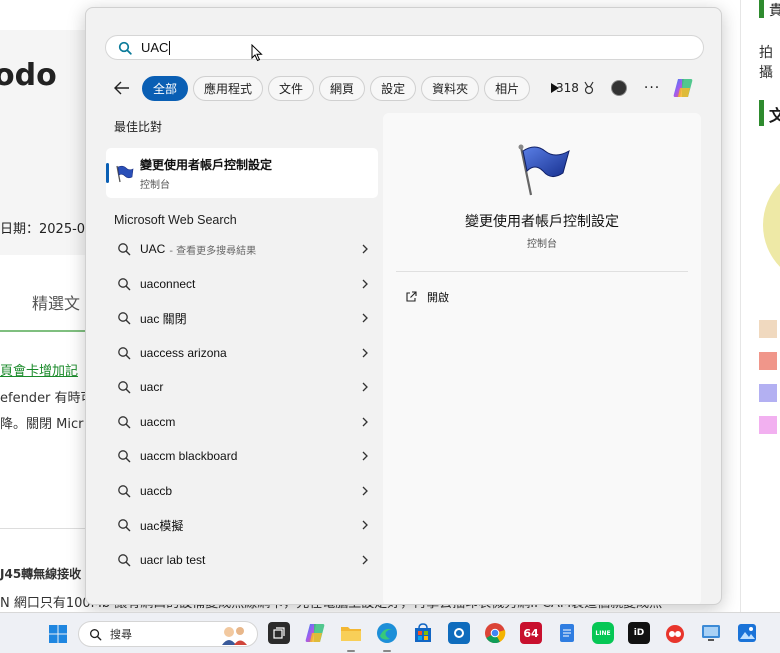 This screenshot has height=653, width=780. What do you see at coordinates (675, 633) in the screenshot?
I see `browser-app-icon` at bounding box center [675, 633].